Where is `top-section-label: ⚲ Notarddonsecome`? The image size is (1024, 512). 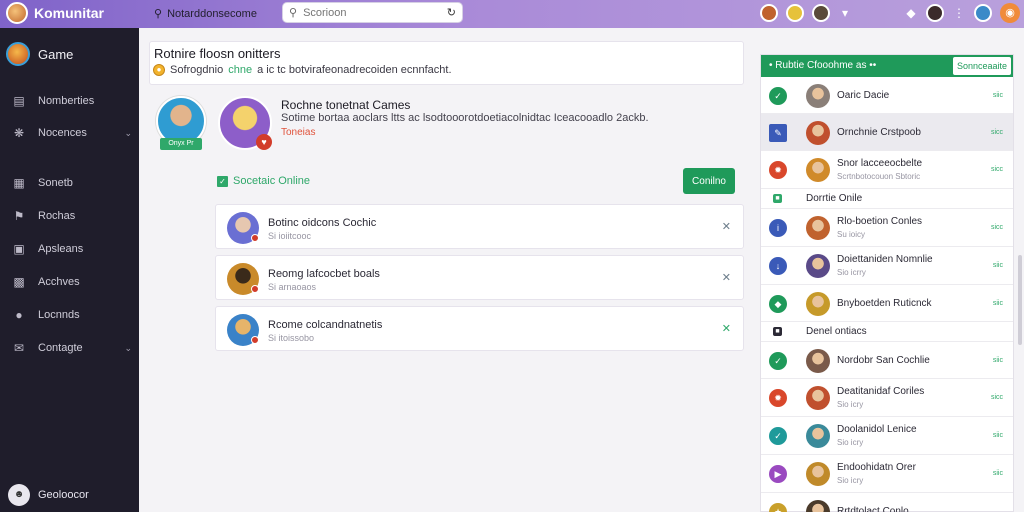 top-section-label: ⚲ Notarddonsecome is located at coordinates (205, 14).